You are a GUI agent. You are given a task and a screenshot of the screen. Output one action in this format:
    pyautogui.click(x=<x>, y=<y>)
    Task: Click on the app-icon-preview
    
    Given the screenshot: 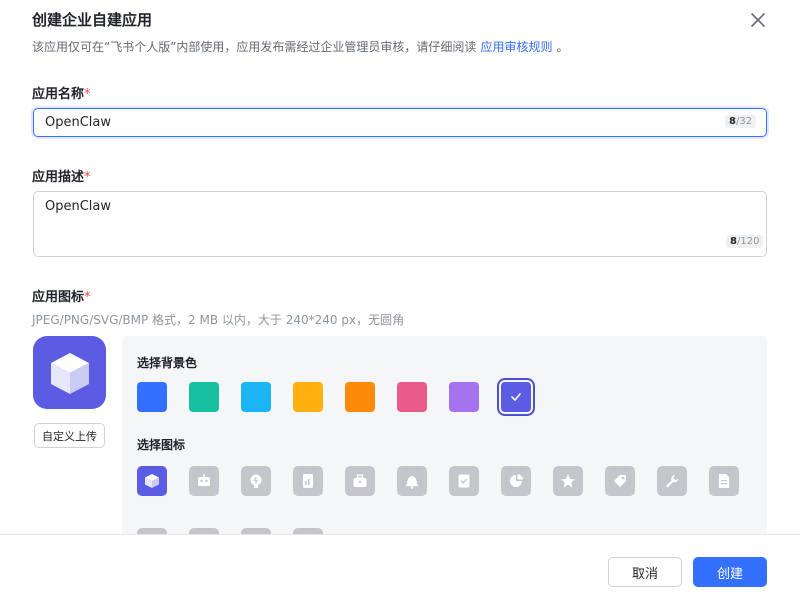 What is the action you would take?
    pyautogui.click(x=69, y=372)
    